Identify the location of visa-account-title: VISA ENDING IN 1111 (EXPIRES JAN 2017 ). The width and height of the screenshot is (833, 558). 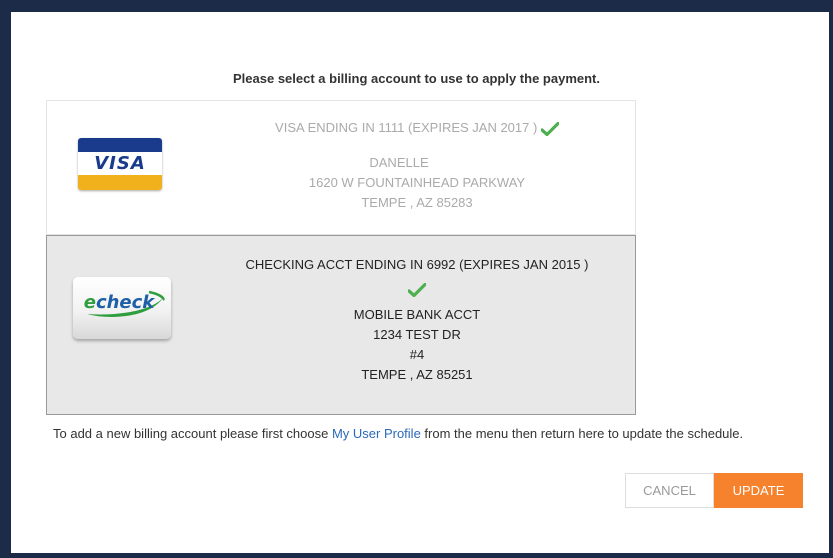
(406, 127).